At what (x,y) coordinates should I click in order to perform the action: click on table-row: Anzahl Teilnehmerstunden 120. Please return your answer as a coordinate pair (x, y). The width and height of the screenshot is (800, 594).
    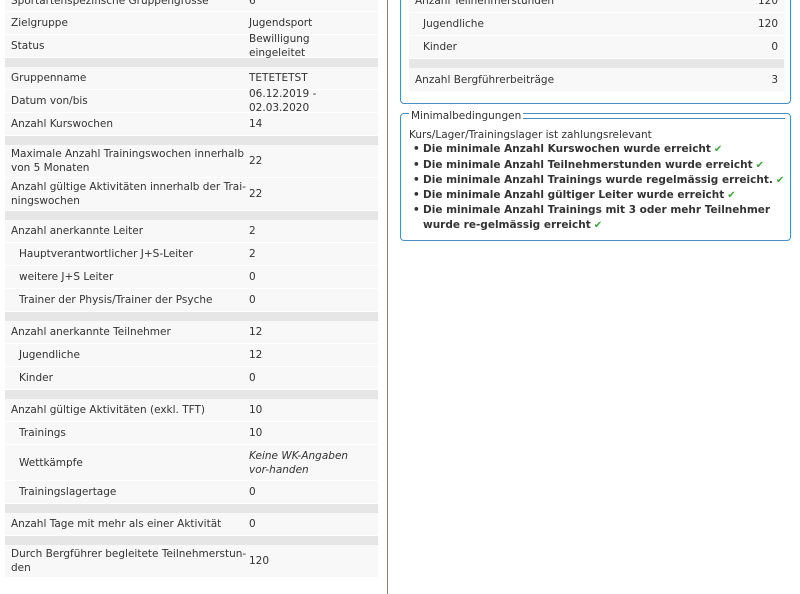
    Looking at the image, I should click on (596, 6).